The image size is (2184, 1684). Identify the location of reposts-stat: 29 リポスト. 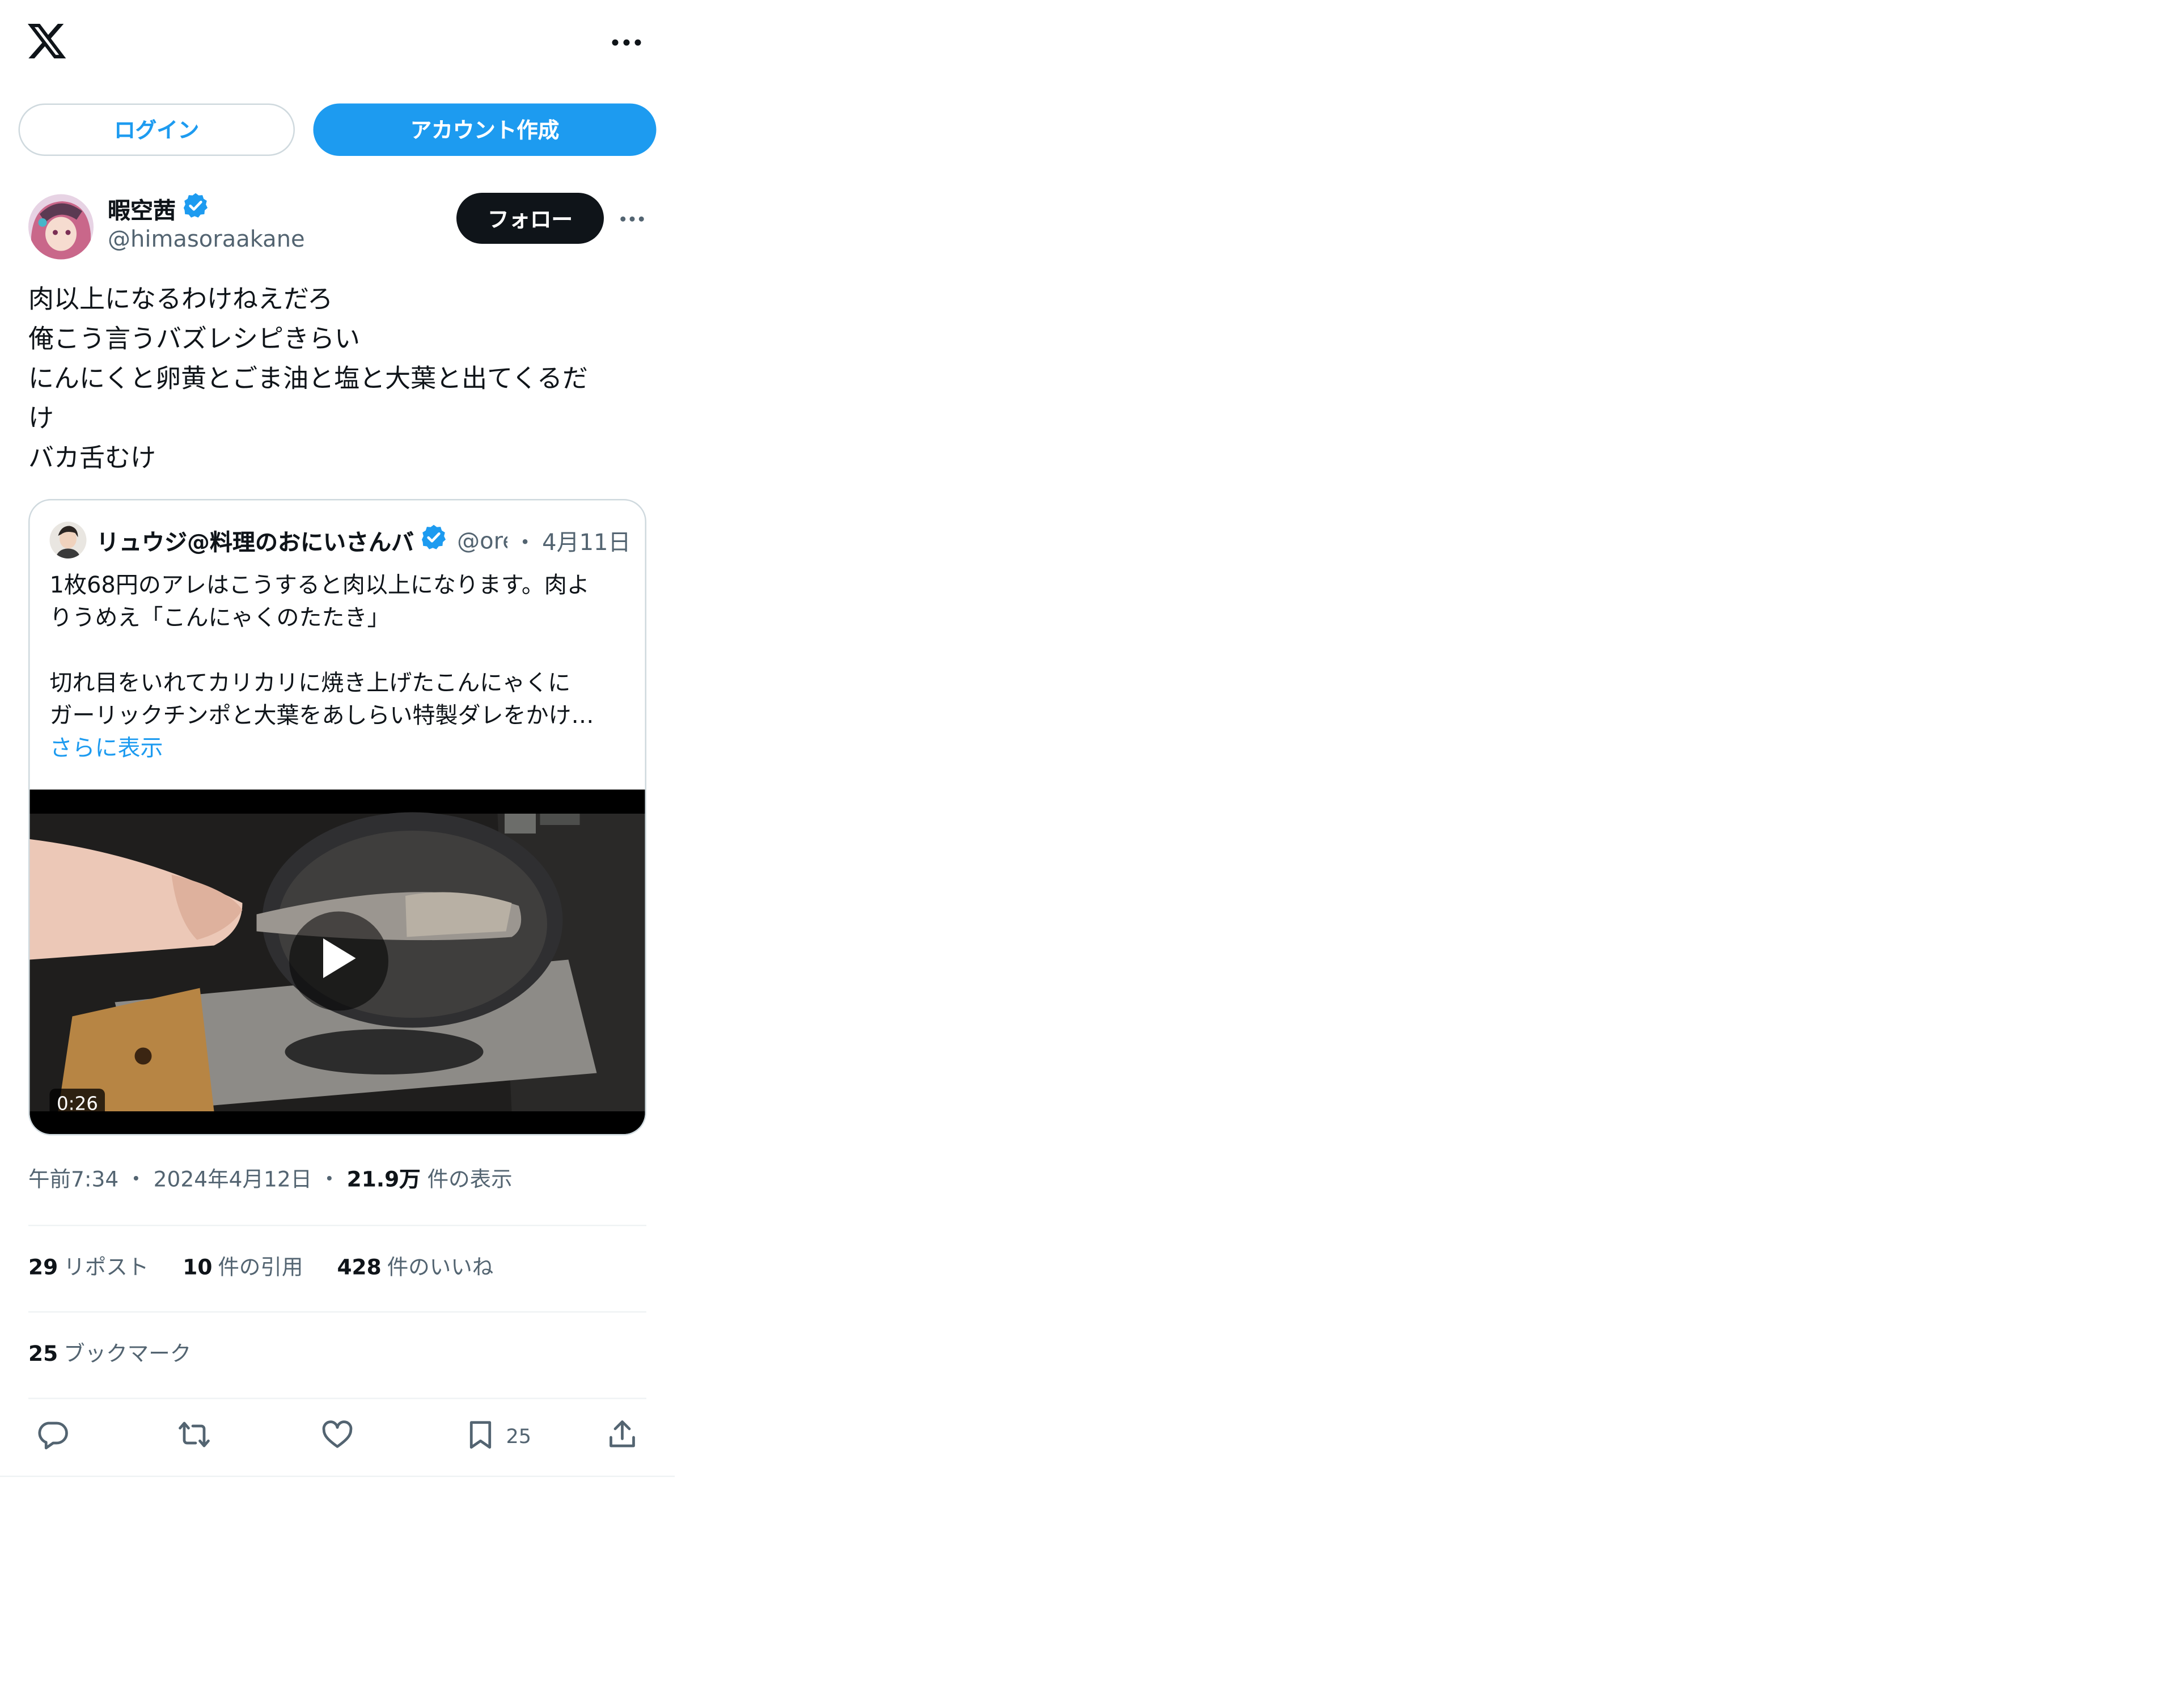
(88, 1269).